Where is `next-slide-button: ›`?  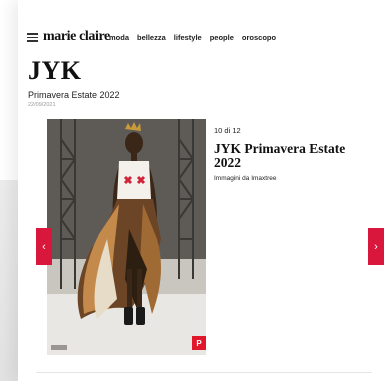
next-slide-button: › is located at coordinates (376, 246).